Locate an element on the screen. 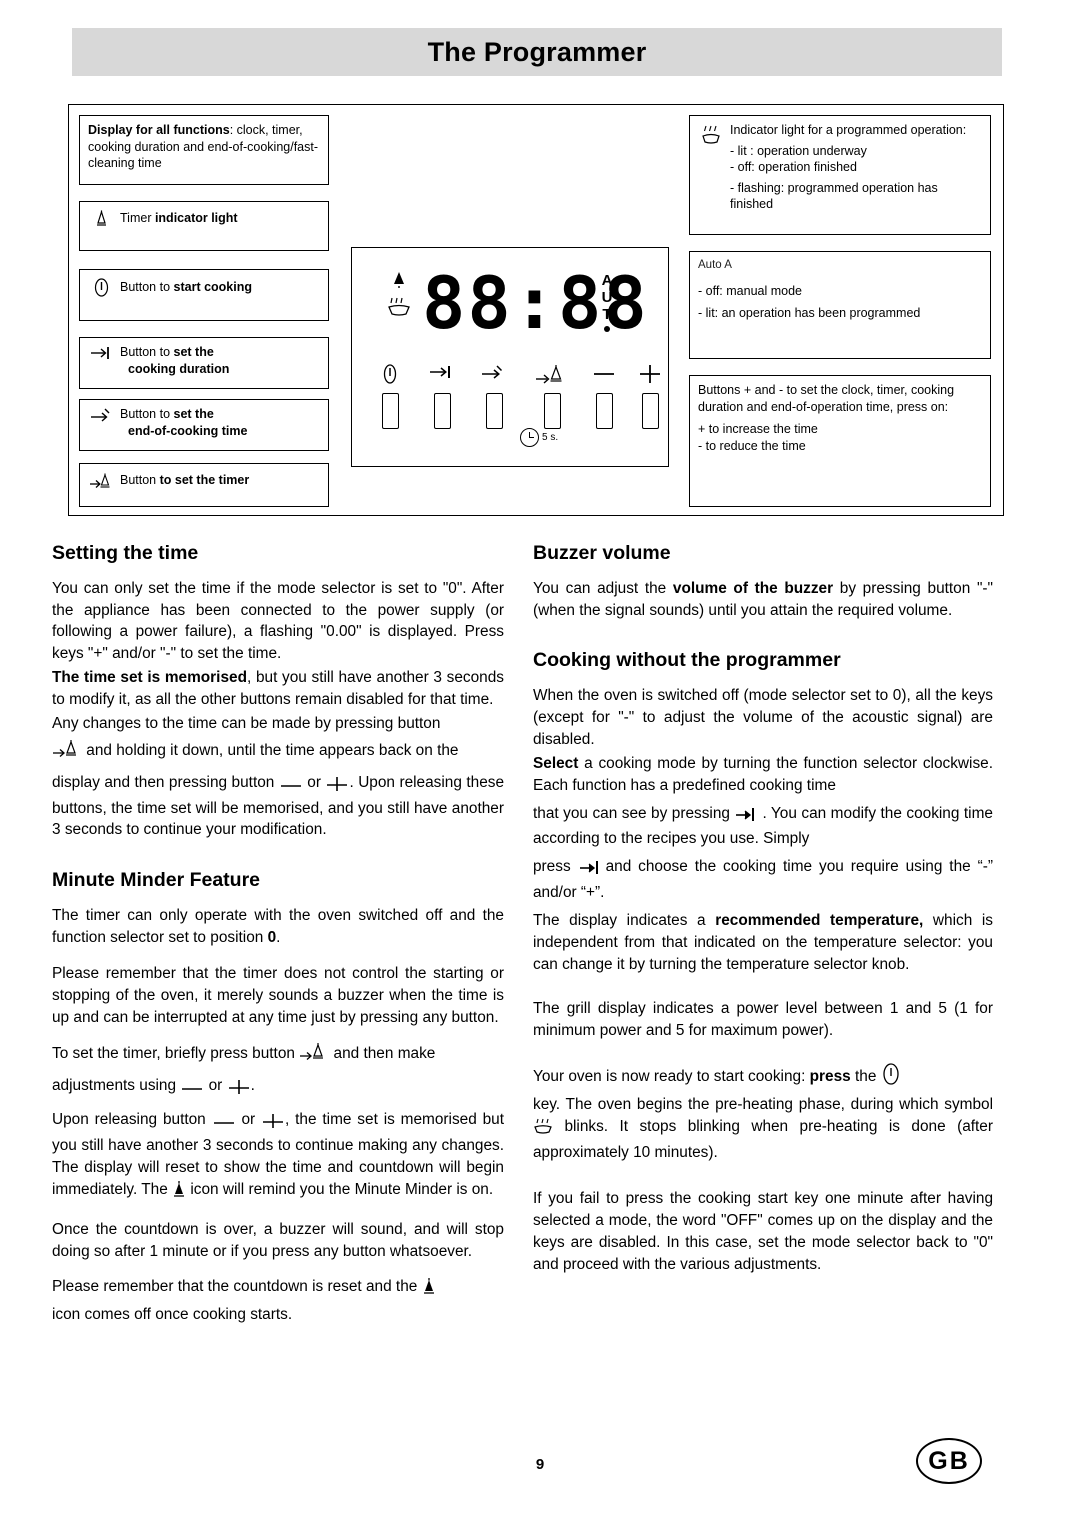  region-badge: GB is located at coordinates (949, 1461).